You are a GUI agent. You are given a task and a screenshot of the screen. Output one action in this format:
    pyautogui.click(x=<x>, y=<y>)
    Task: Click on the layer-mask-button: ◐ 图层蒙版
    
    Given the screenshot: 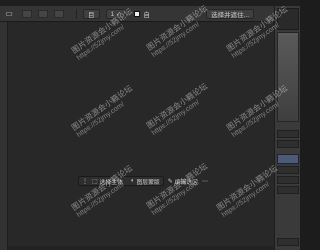 What is the action you would take?
    pyautogui.click(x=145, y=181)
    